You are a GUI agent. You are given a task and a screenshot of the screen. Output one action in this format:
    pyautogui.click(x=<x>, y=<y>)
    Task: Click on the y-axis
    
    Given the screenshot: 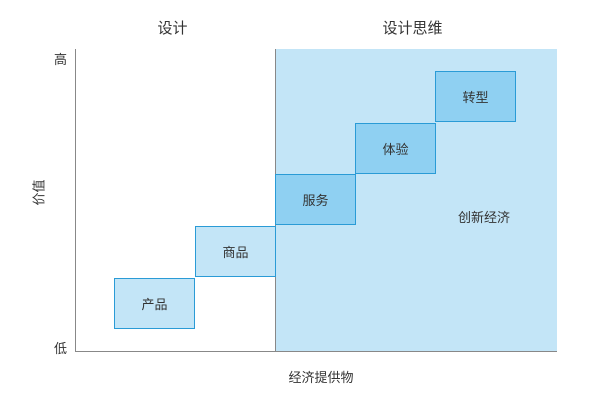 What is the action you would take?
    pyautogui.click(x=75, y=200)
    